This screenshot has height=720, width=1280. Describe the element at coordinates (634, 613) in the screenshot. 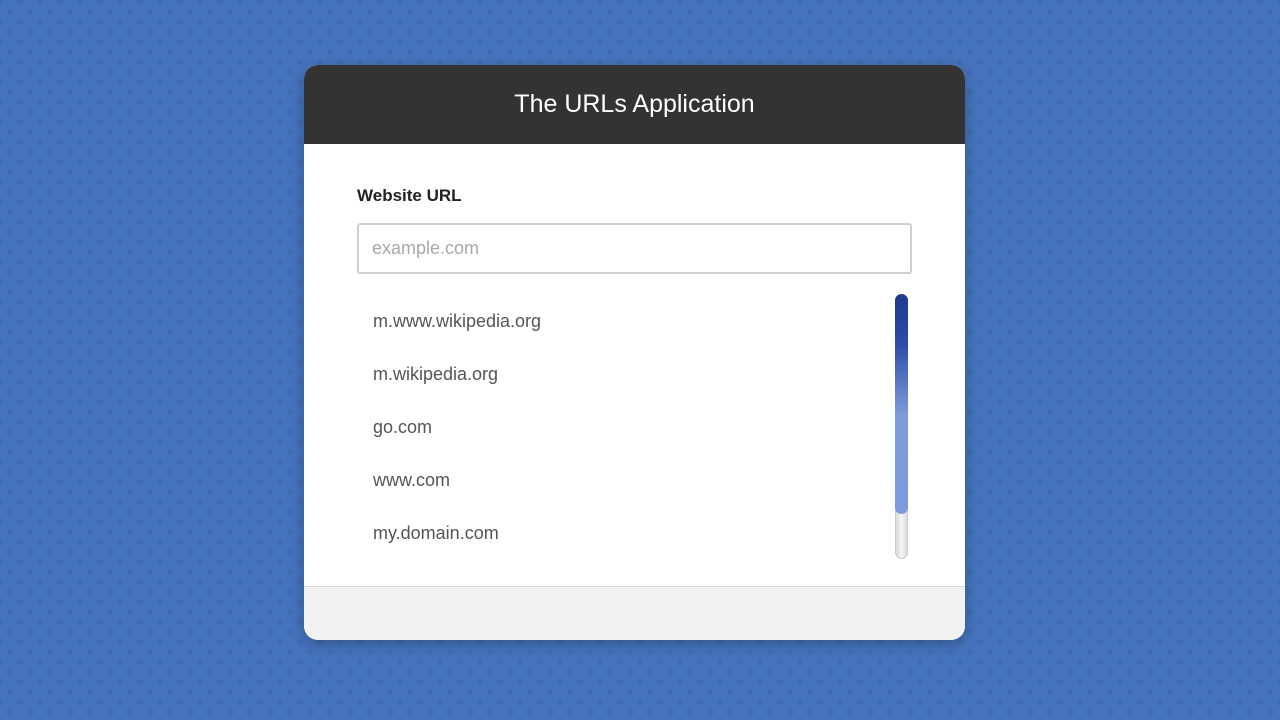

I see `app-footer` at that location.